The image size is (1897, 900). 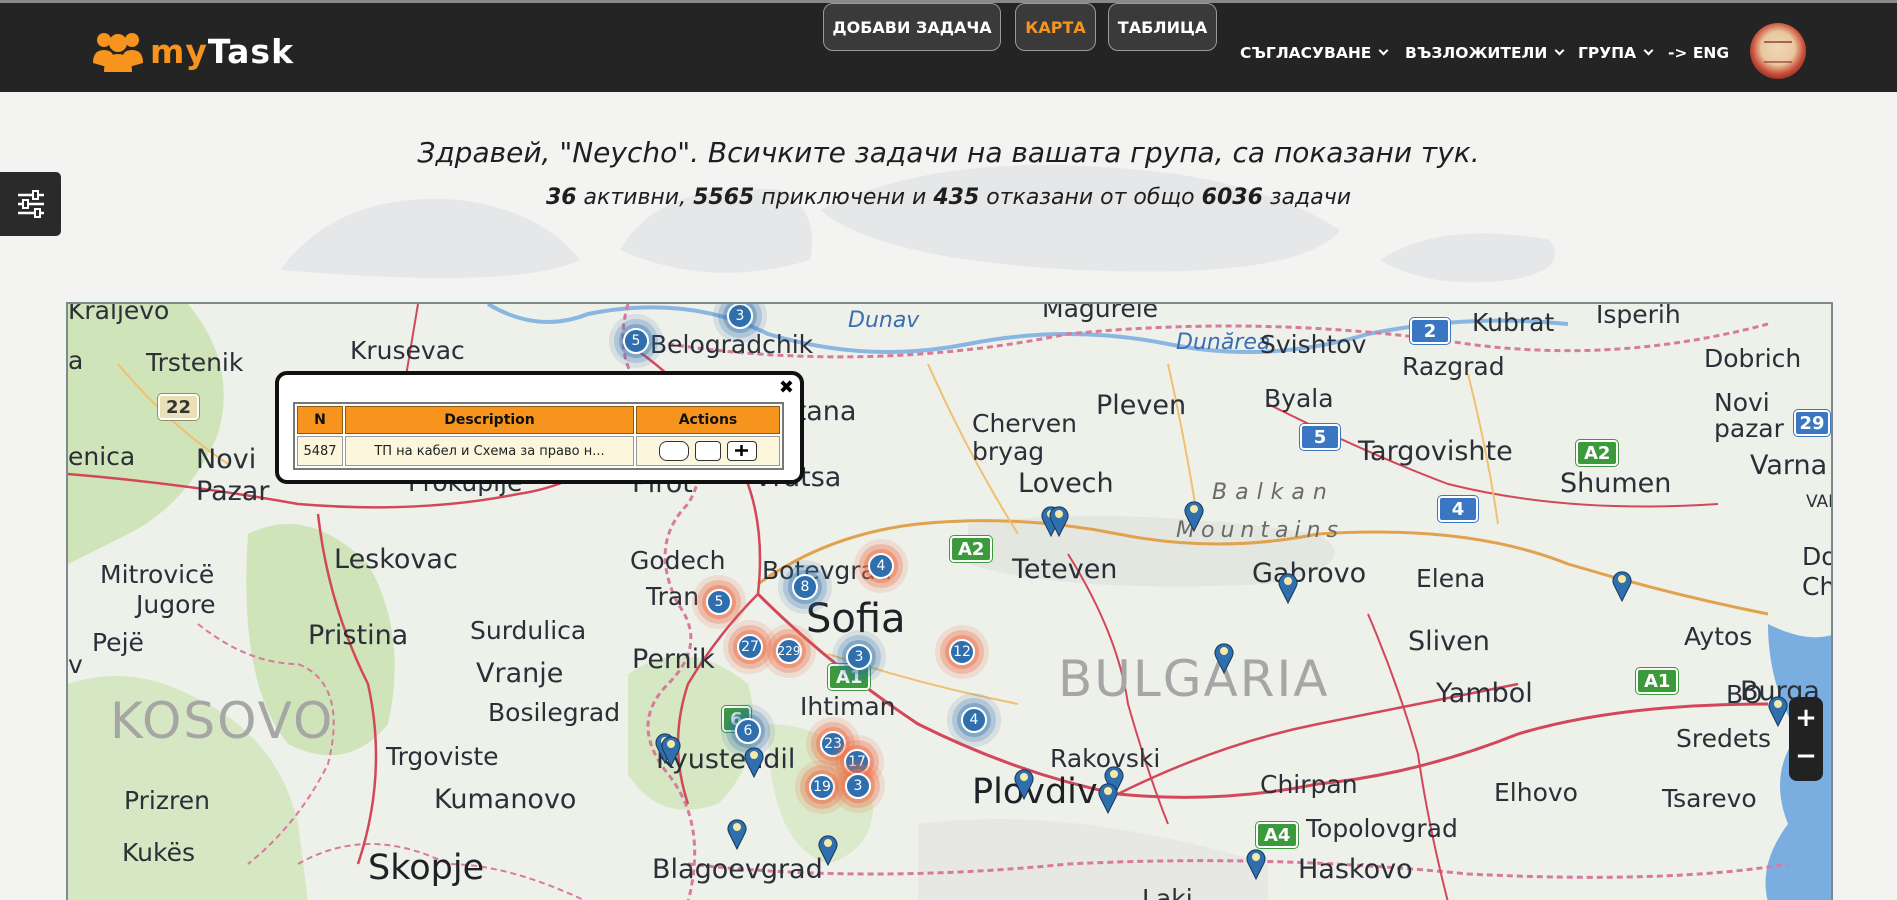 What do you see at coordinates (505, 799) in the screenshot?
I see `place-label: Kumanovo` at bounding box center [505, 799].